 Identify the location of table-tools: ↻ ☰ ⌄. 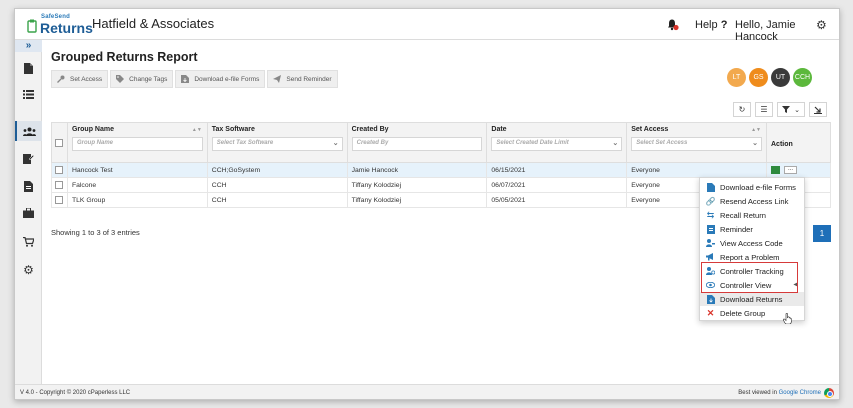
(778, 109).